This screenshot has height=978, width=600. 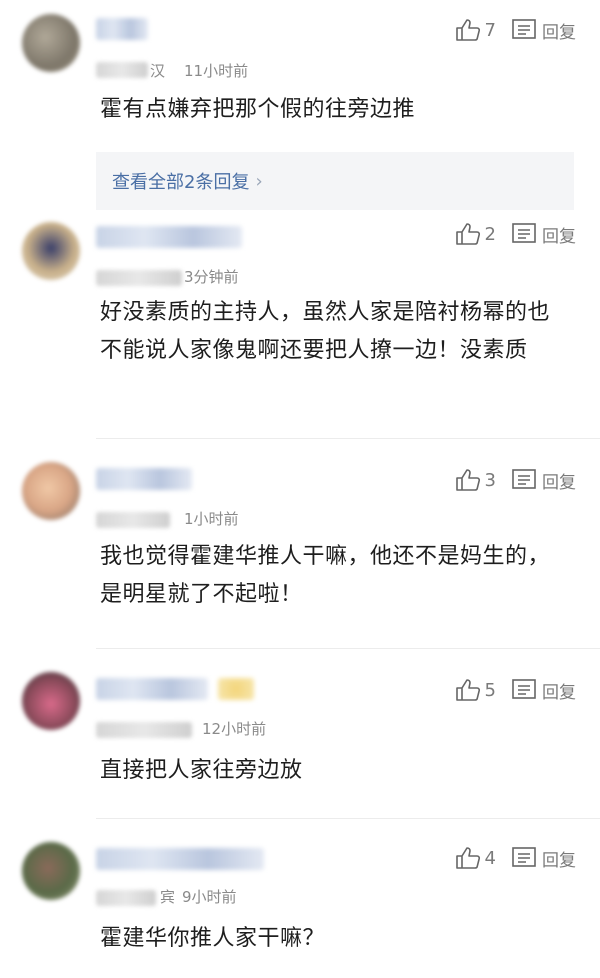 I want to click on comment-actions: 3 回复, so click(x=515, y=480).